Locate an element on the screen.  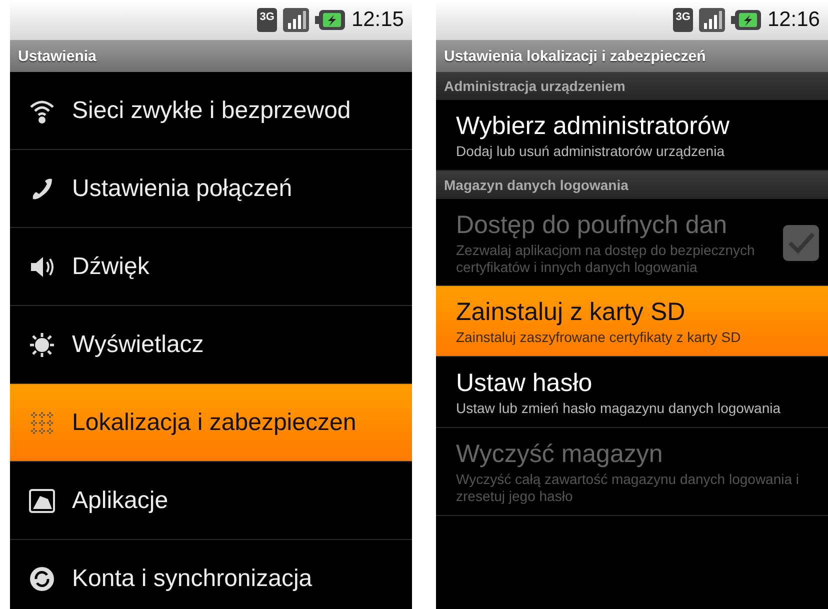
setting-summary: Zainstaluj zaszyfrowane certyfikaty z karty SD is located at coordinates (599, 337).